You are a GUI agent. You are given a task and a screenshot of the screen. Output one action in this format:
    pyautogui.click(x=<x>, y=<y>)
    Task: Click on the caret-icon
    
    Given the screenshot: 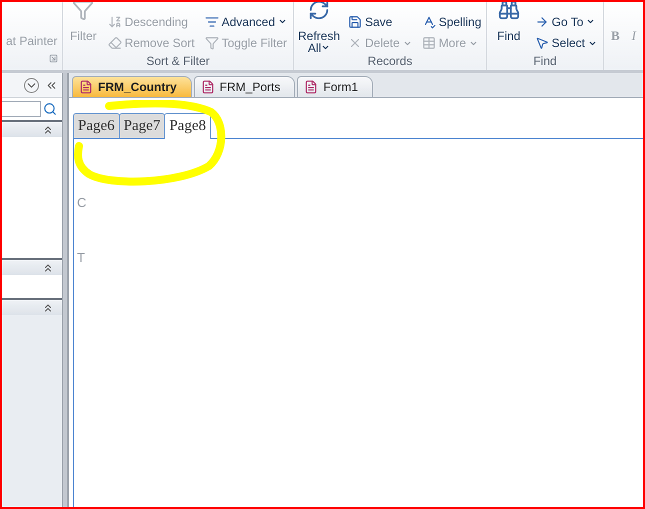 What is the action you would take?
    pyautogui.click(x=325, y=47)
    